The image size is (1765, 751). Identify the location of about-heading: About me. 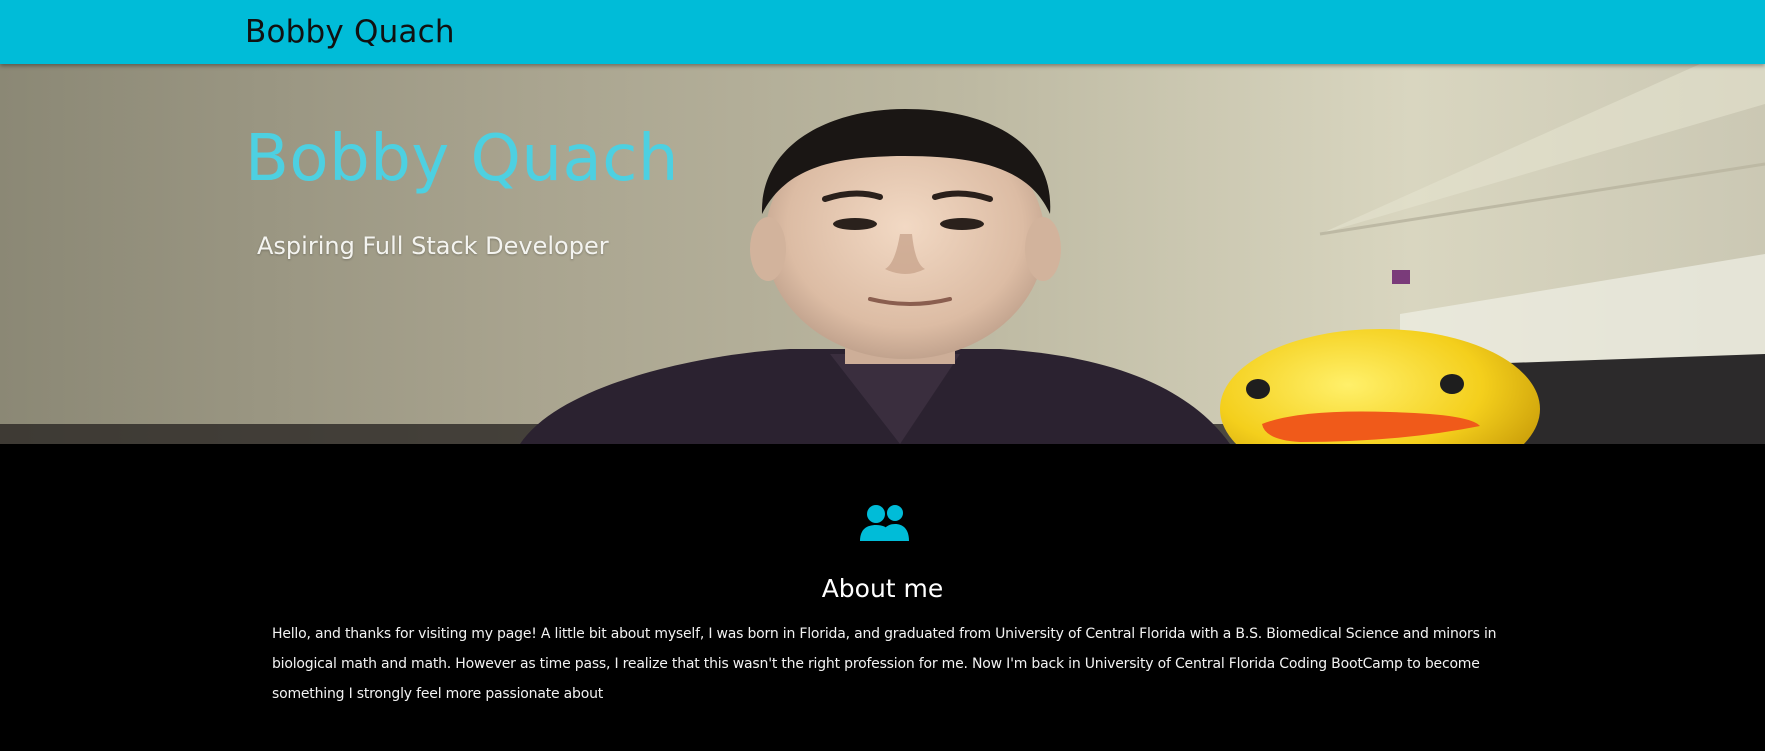
(882, 588).